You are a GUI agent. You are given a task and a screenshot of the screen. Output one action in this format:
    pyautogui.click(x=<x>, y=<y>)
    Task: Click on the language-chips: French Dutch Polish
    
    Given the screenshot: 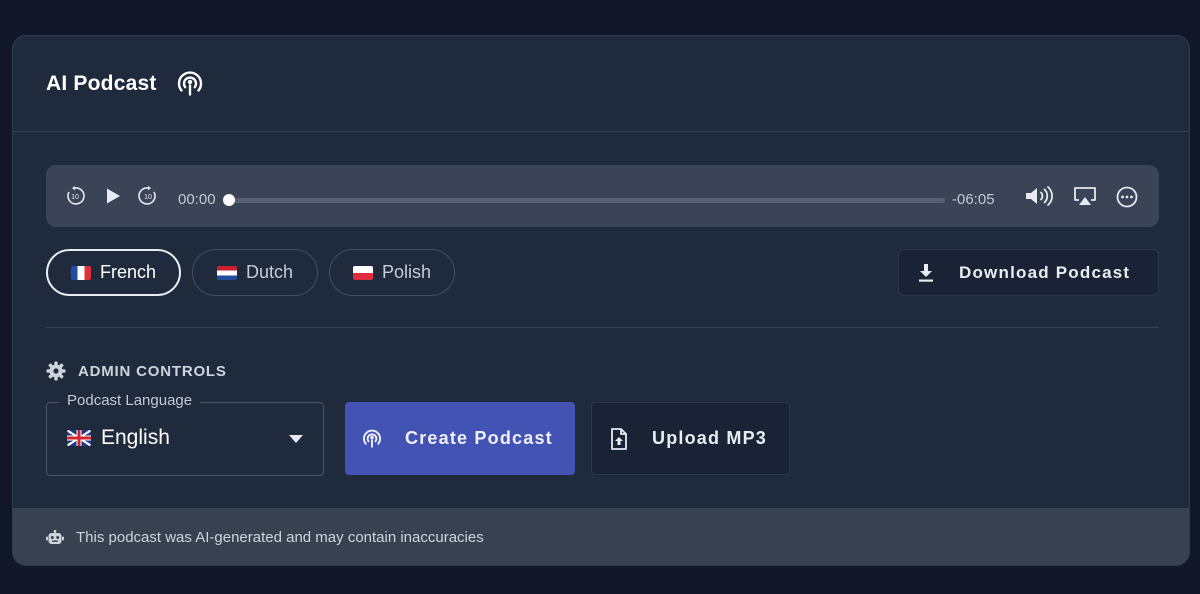 What is the action you would take?
    pyautogui.click(x=256, y=272)
    